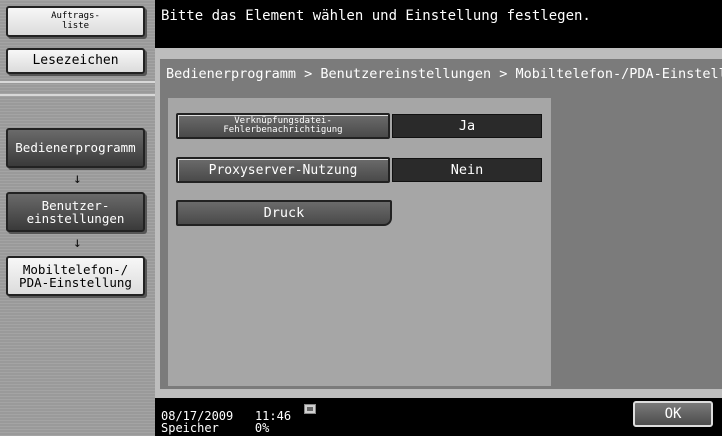 This screenshot has width=722, height=436. What do you see at coordinates (310, 409) in the screenshot?
I see `memory-icon` at bounding box center [310, 409].